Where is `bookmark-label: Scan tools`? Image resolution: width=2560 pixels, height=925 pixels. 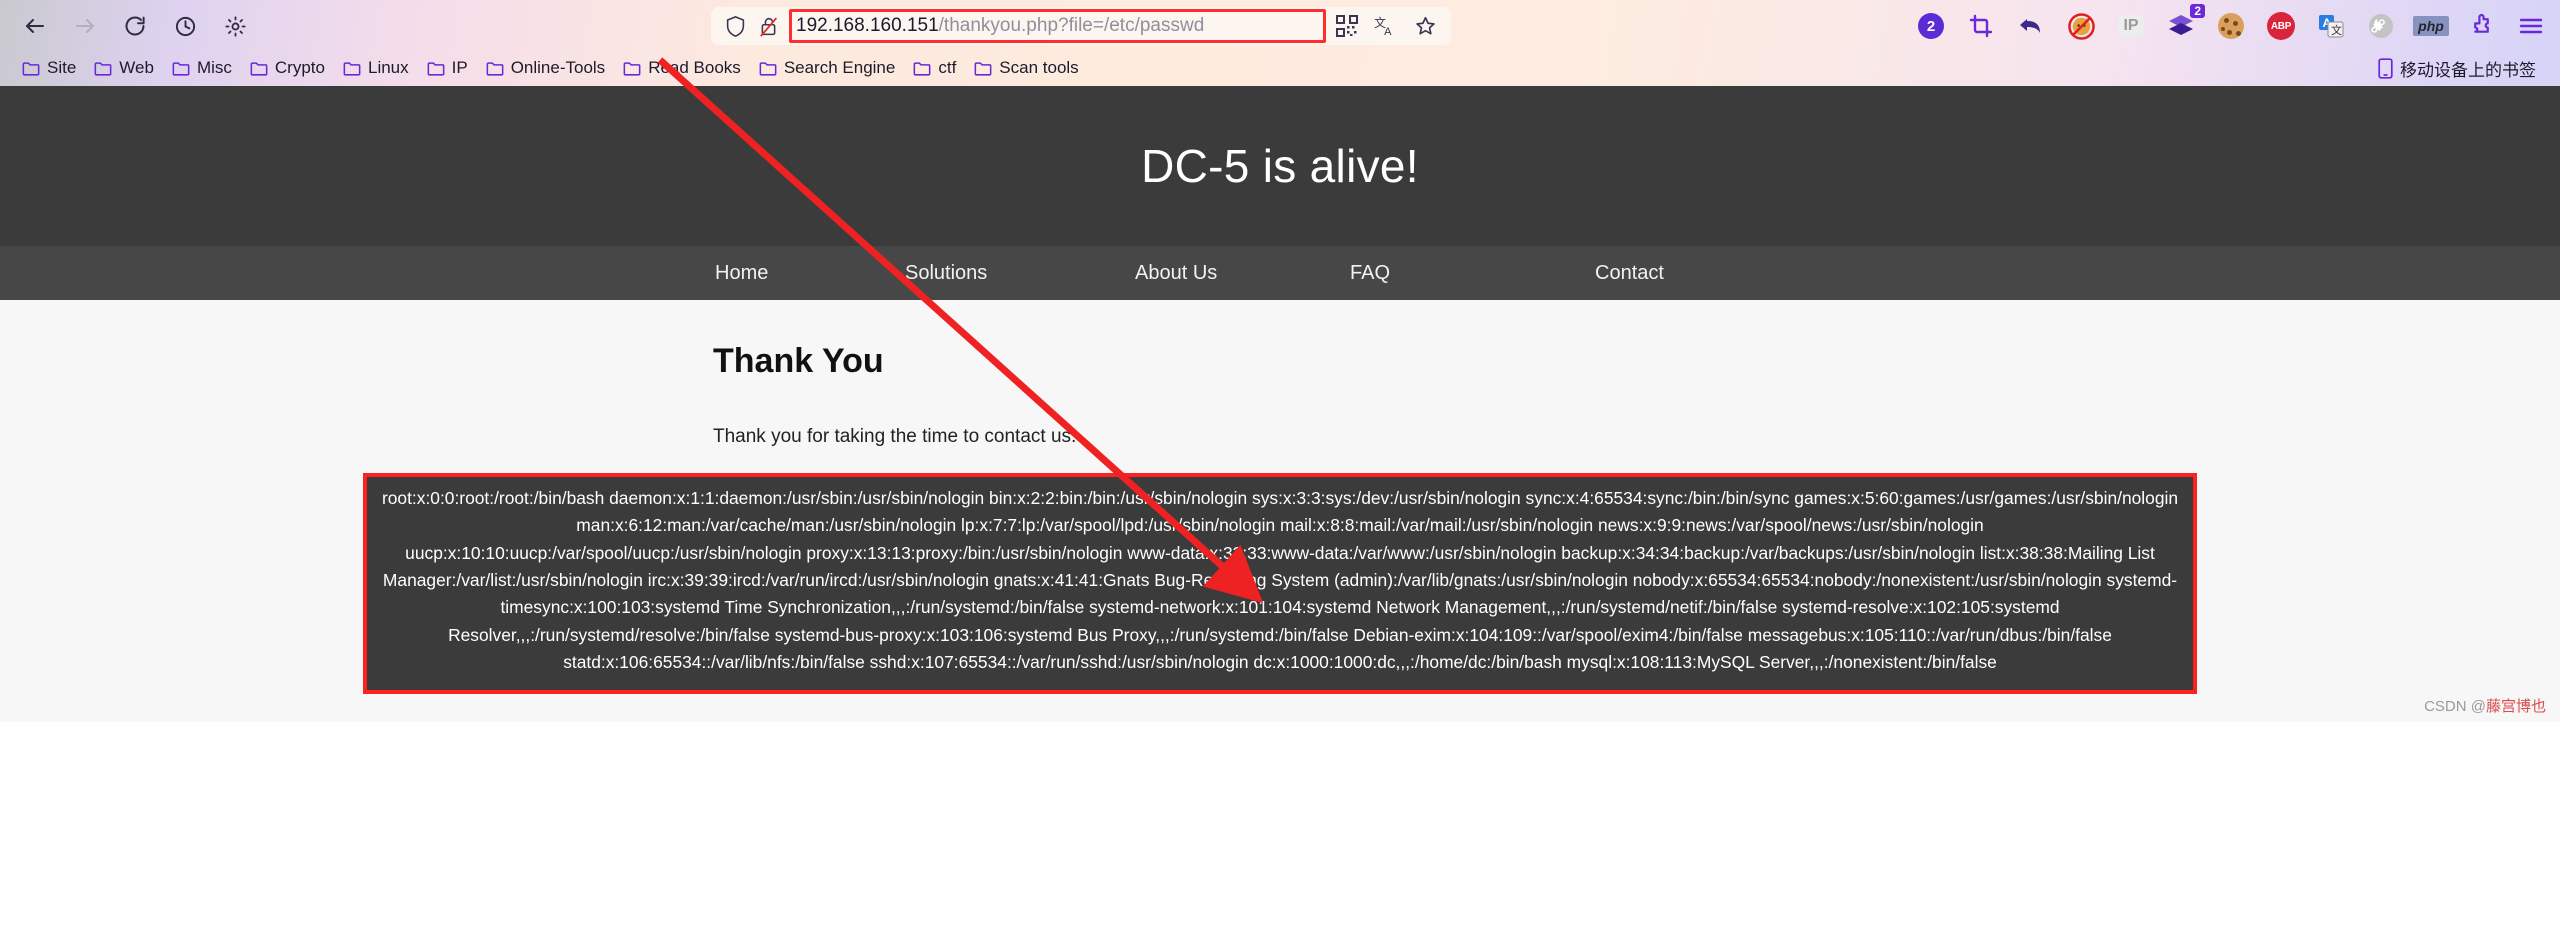
bookmark-label: Scan tools is located at coordinates (1039, 67).